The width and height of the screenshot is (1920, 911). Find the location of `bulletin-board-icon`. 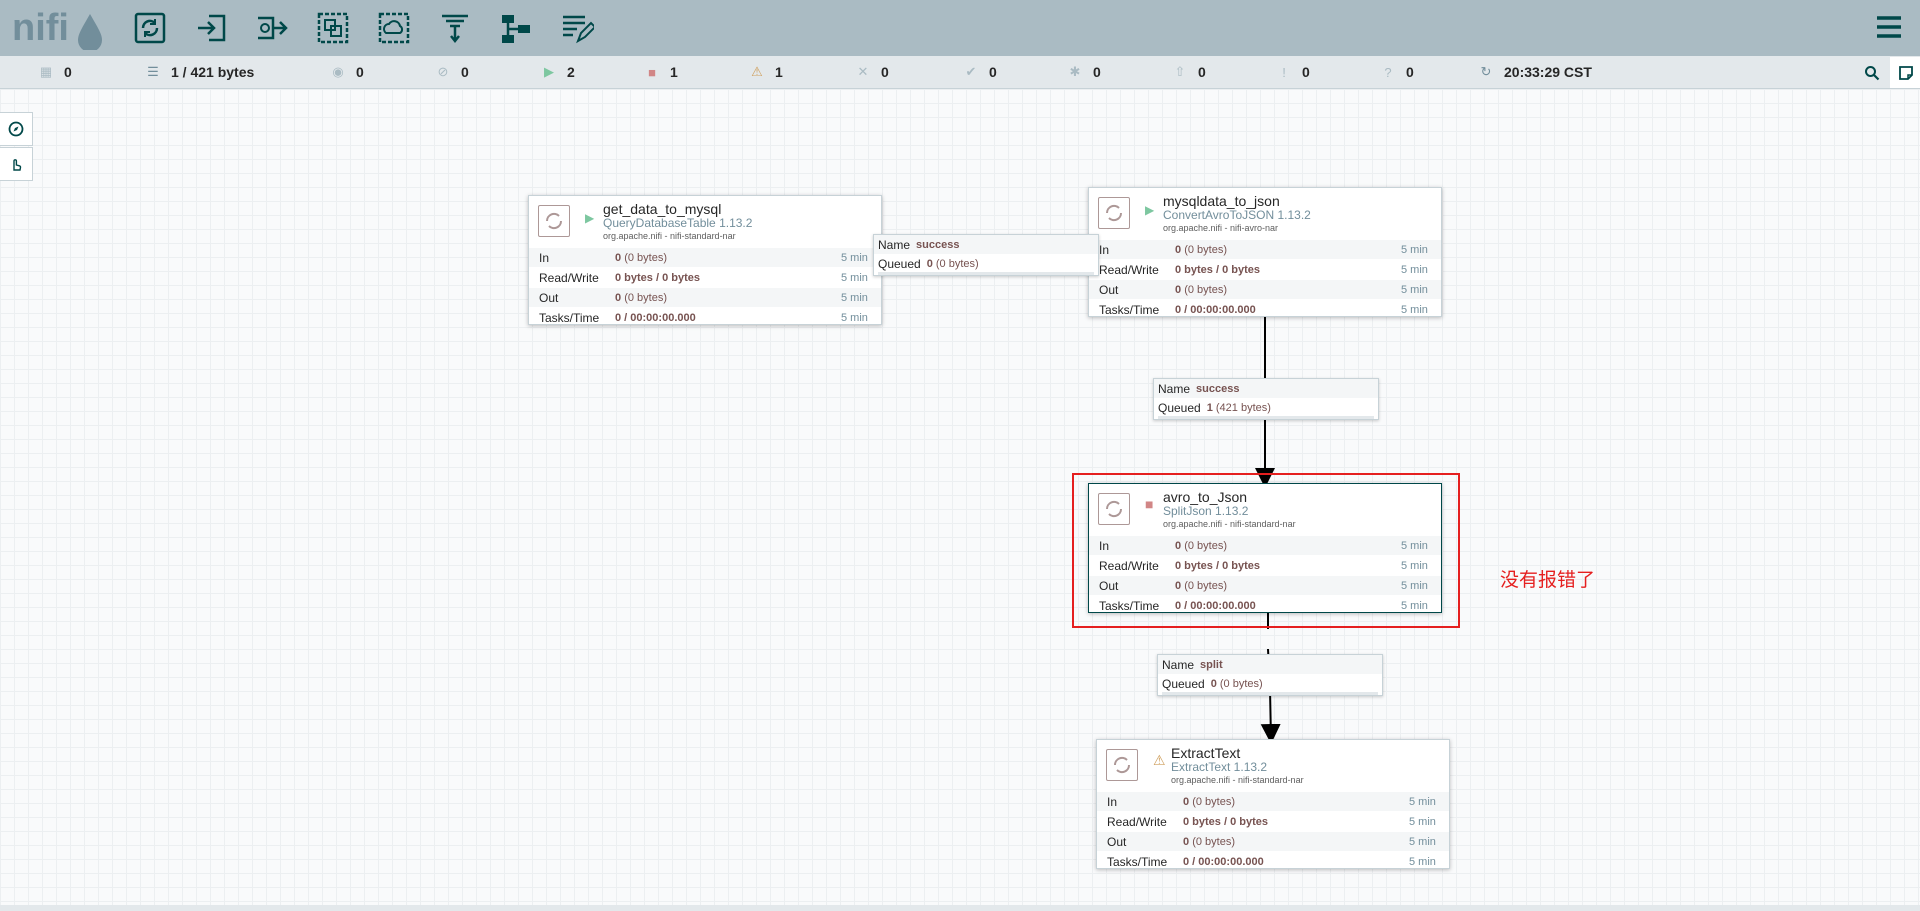

bulletin-board-icon is located at coordinates (1905, 72).